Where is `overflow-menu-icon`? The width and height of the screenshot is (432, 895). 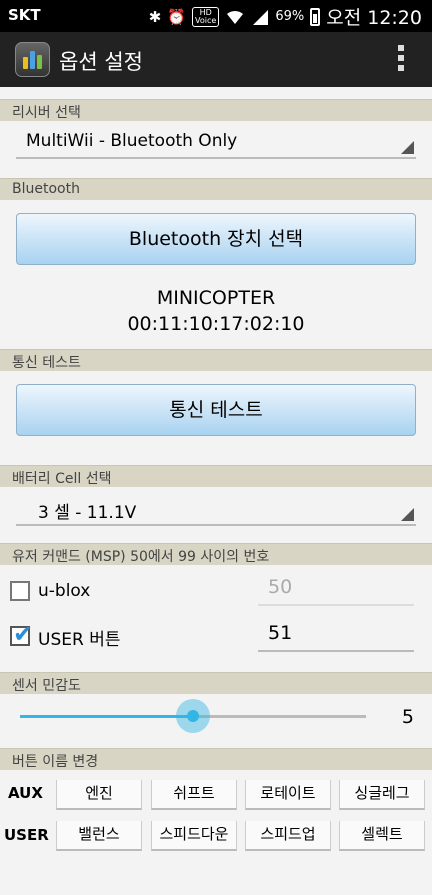 overflow-menu-icon is located at coordinates (401, 60).